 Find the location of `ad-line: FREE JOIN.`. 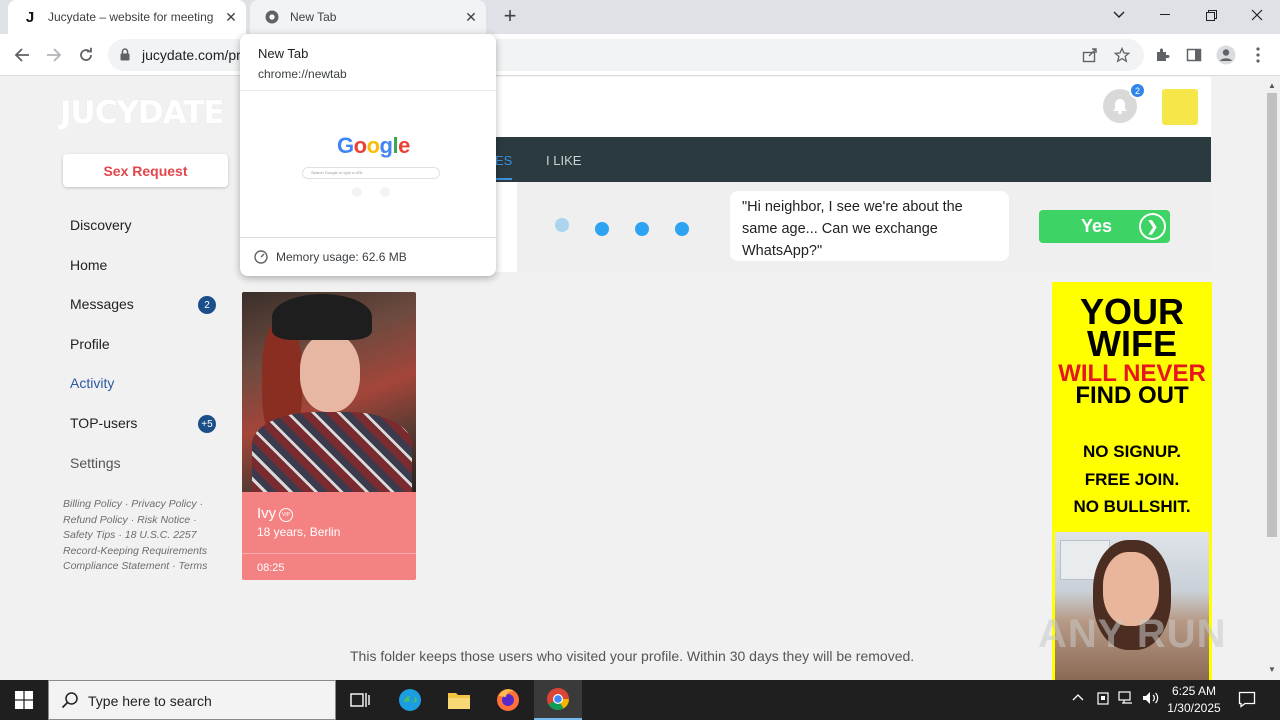

ad-line: FREE JOIN. is located at coordinates (1132, 479).